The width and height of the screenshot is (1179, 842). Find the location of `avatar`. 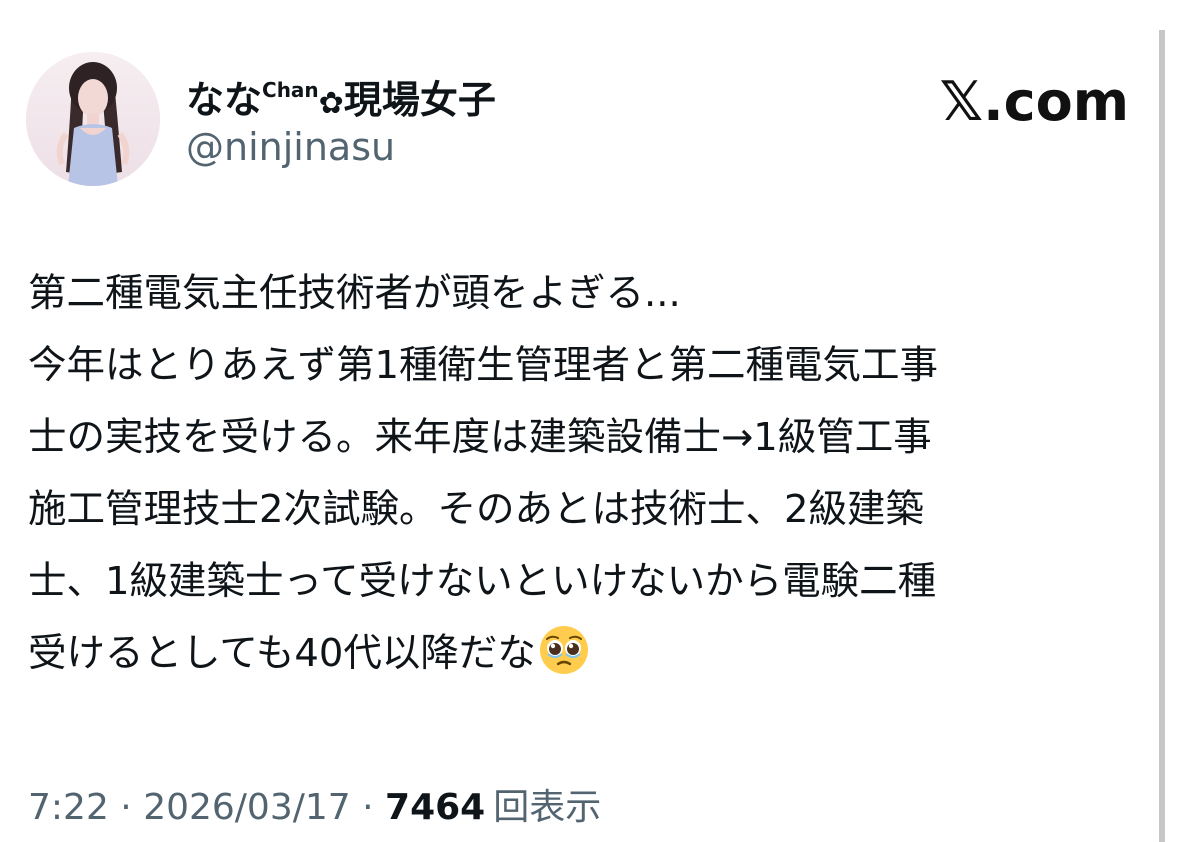

avatar is located at coordinates (93, 119).